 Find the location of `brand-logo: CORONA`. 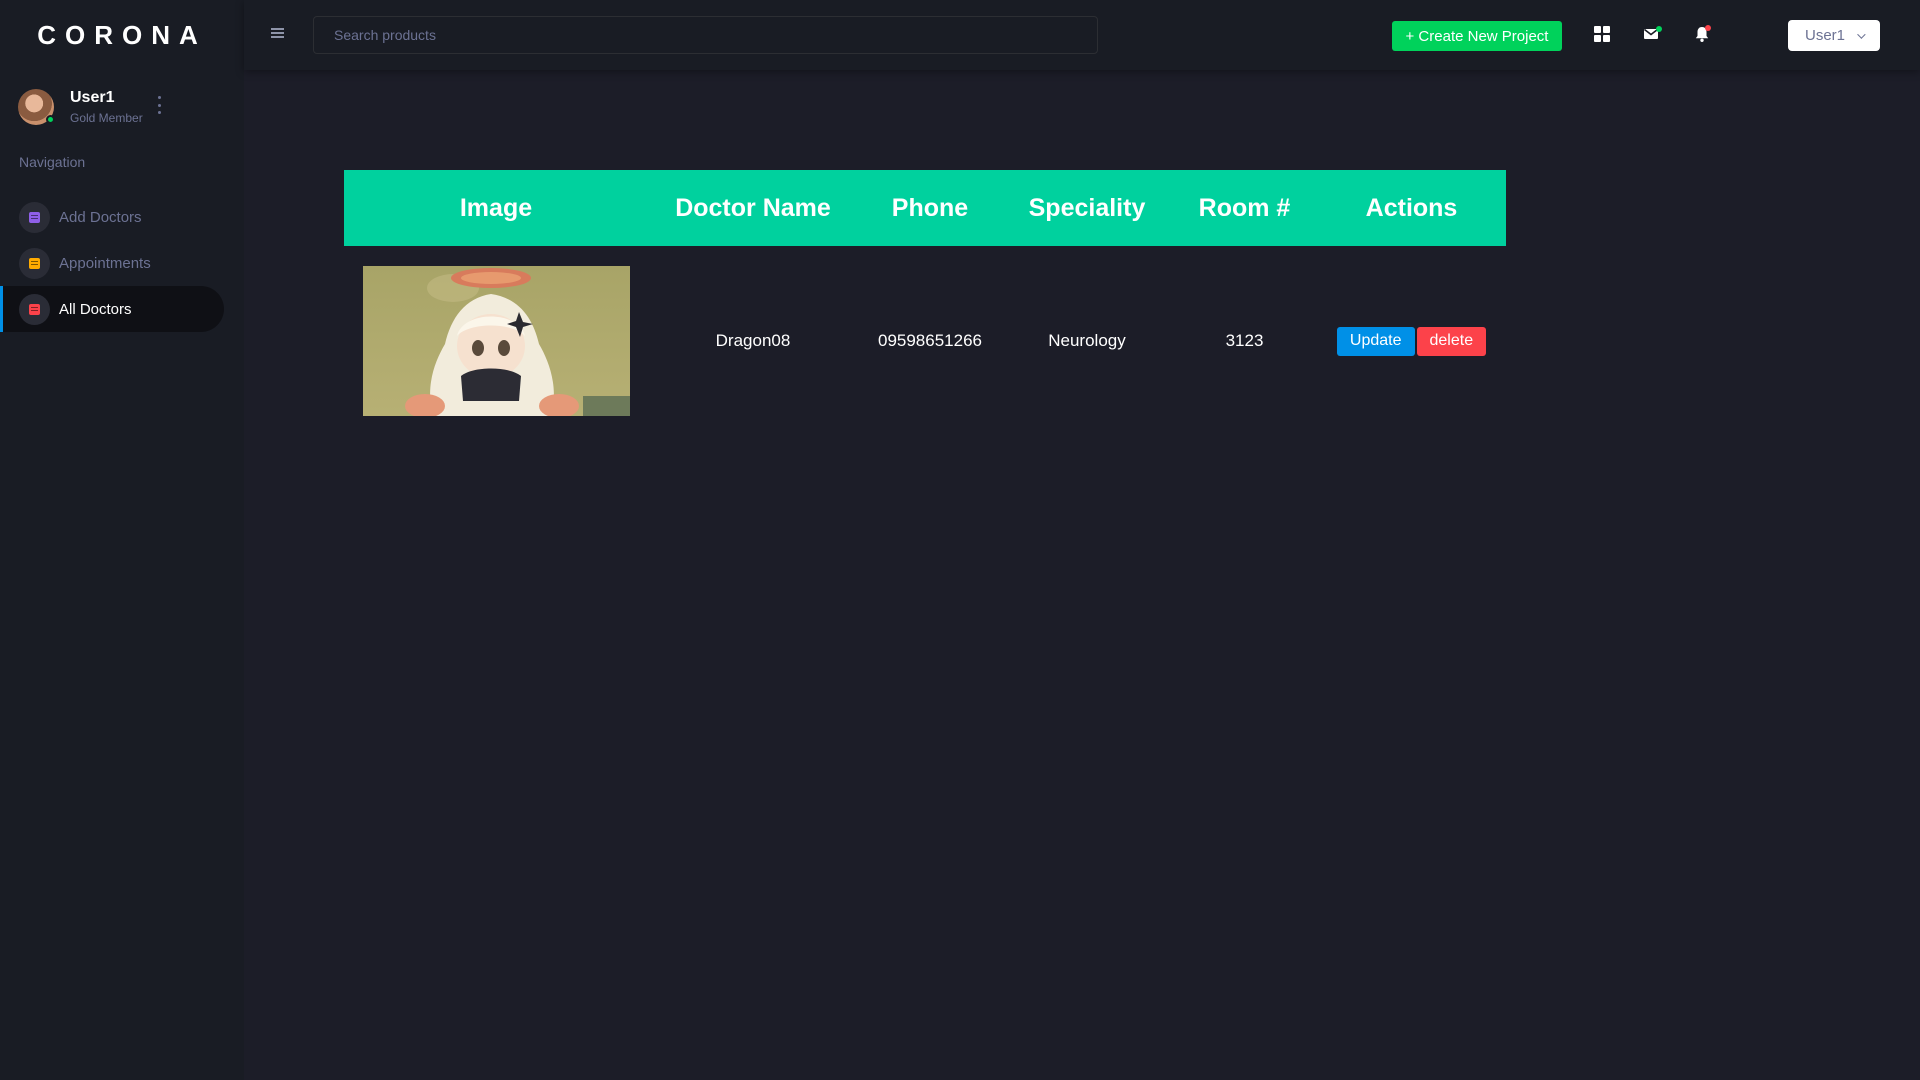

brand-logo: CORONA is located at coordinates (122, 35).